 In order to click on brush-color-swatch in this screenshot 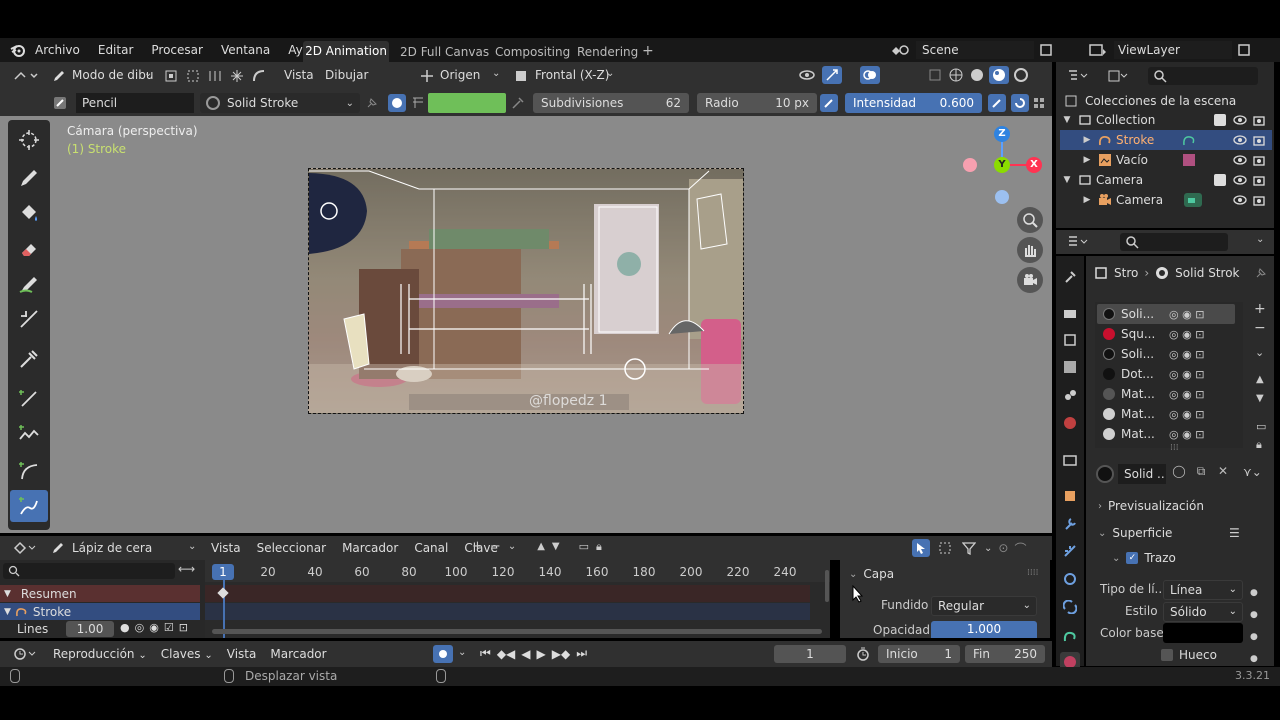, I will do `click(467, 103)`.